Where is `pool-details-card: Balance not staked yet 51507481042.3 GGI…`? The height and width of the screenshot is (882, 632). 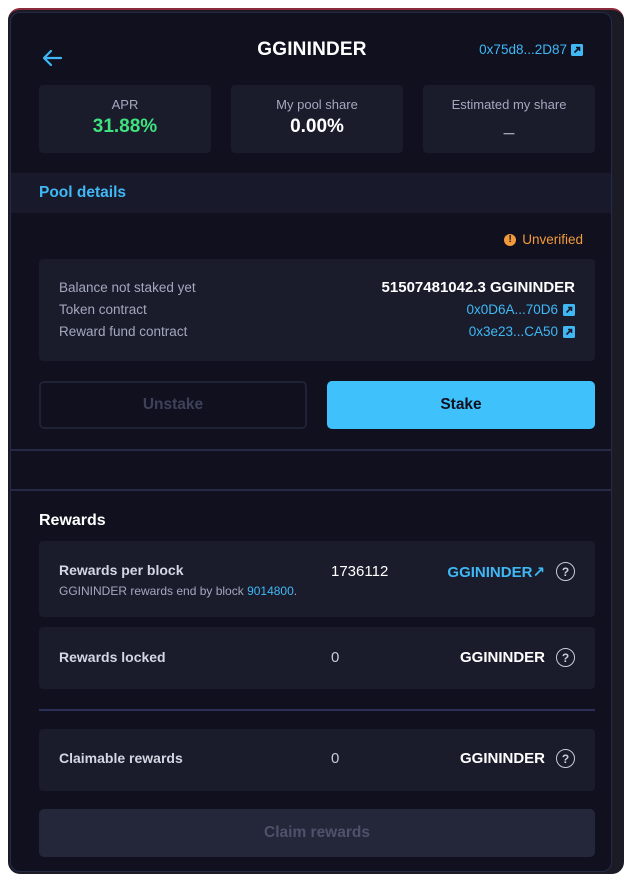 pool-details-card: Balance not staked yet 51507481042.3 GGI… is located at coordinates (317, 310).